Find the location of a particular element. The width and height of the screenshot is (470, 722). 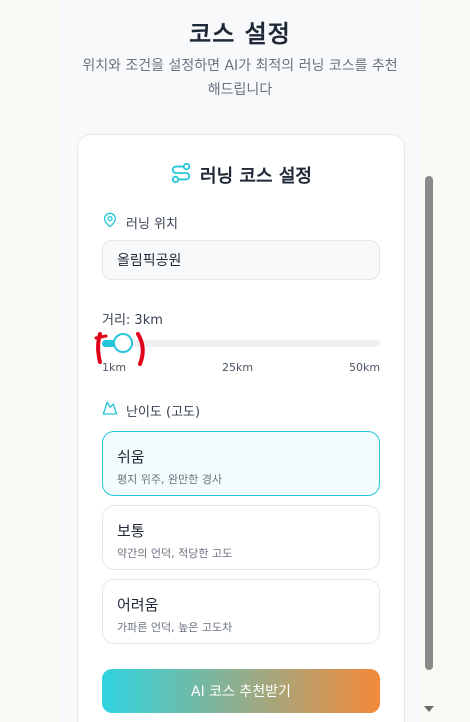

distance-tick-min: 1km is located at coordinates (114, 367).